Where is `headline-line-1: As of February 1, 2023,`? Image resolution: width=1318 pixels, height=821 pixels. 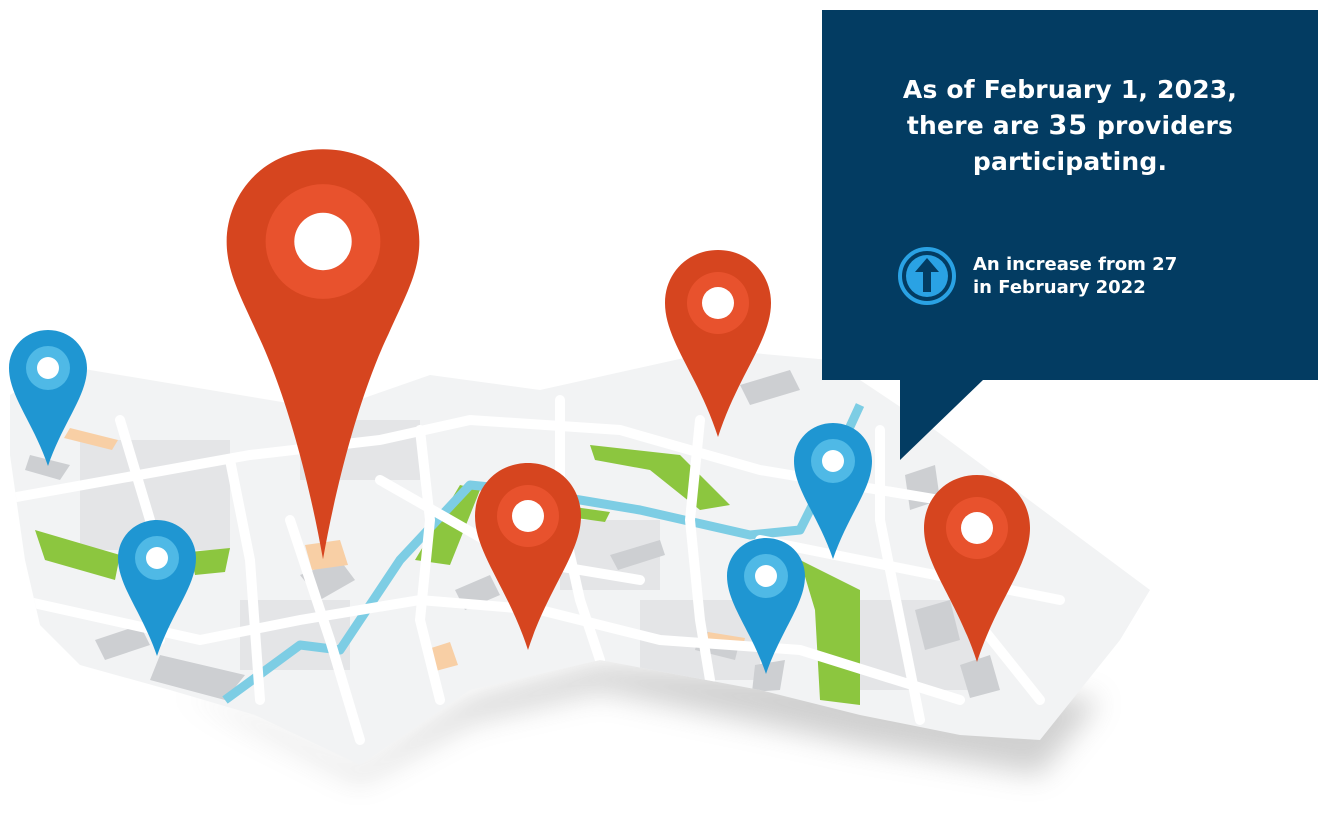 headline-line-1: As of February 1, 2023, is located at coordinates (1070, 89).